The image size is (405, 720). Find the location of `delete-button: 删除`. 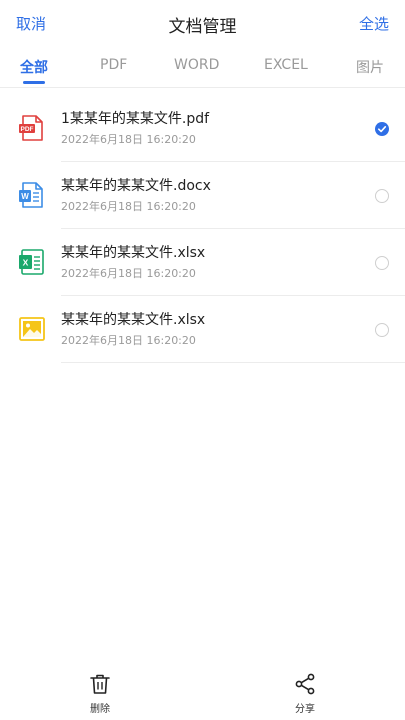

delete-button: 删除 is located at coordinates (100, 693).